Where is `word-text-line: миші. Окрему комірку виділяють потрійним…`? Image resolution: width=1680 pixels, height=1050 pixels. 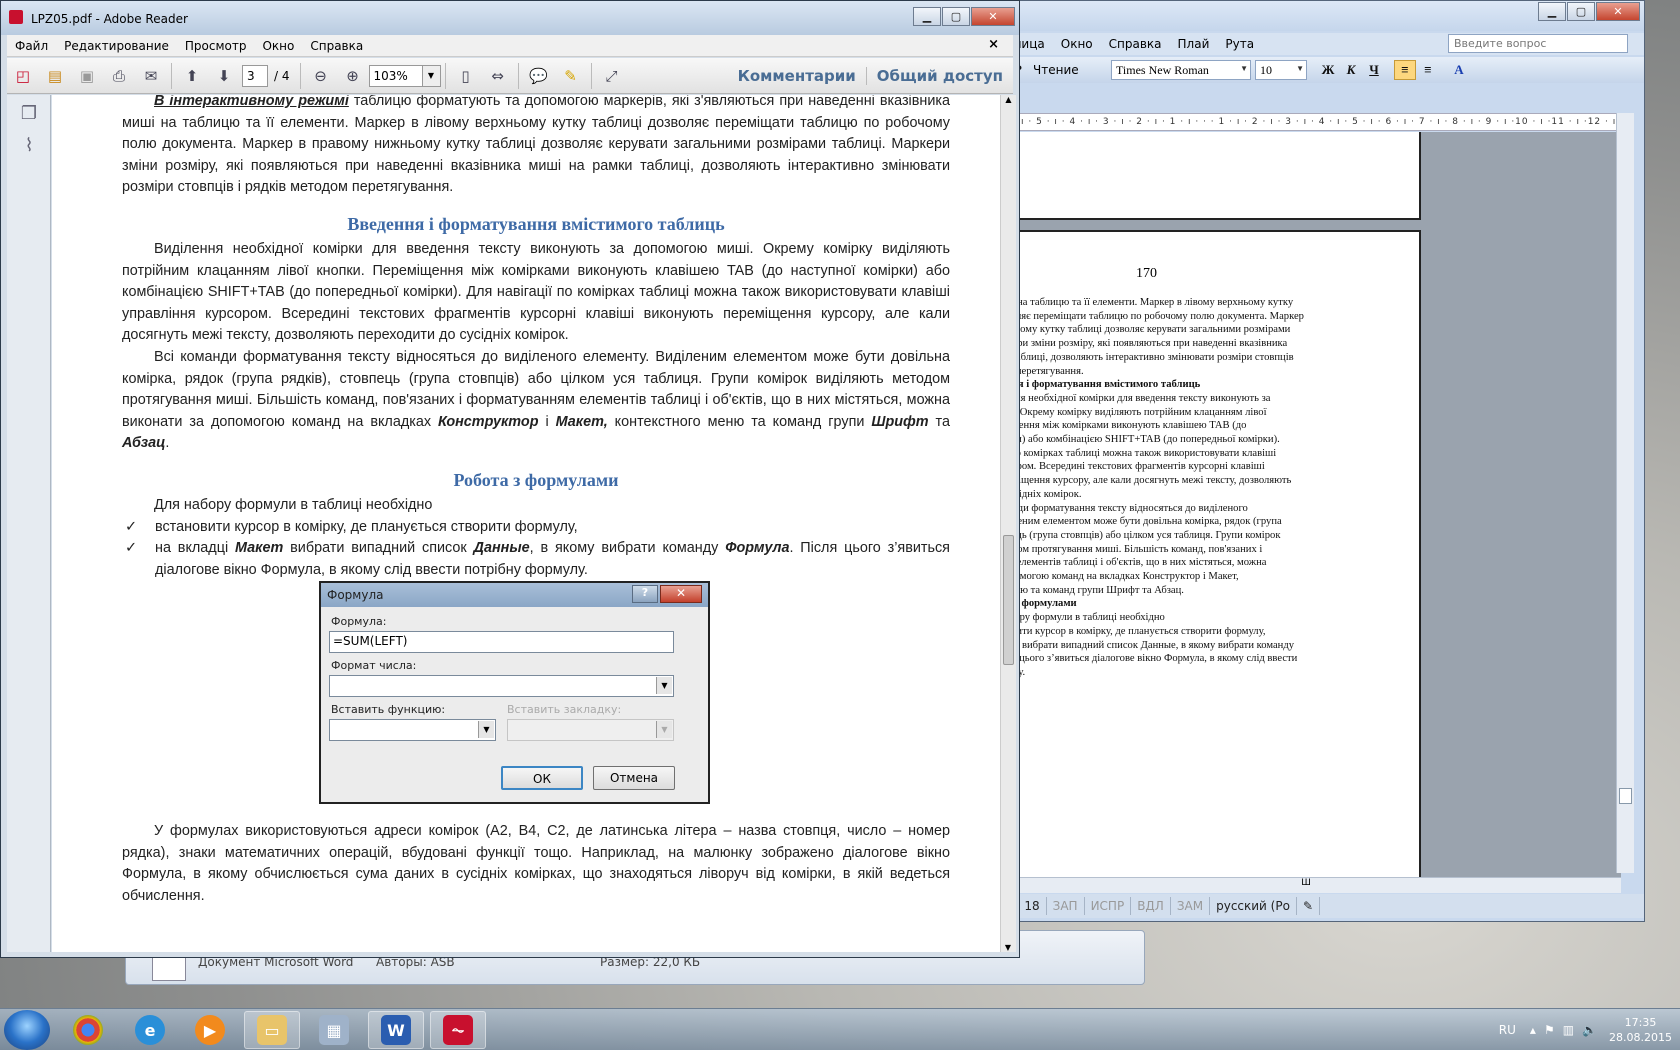
word-text-line: миші. Окрему комірку виділяють потрійним… is located at coordinates (1129, 412).